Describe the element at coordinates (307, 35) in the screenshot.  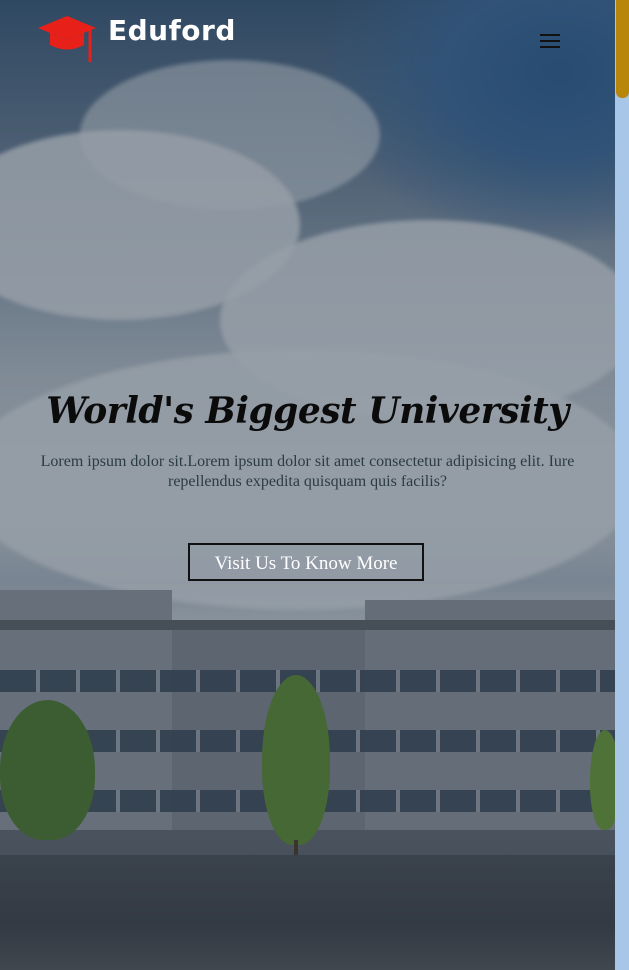
I see `site-header: Eduford` at that location.